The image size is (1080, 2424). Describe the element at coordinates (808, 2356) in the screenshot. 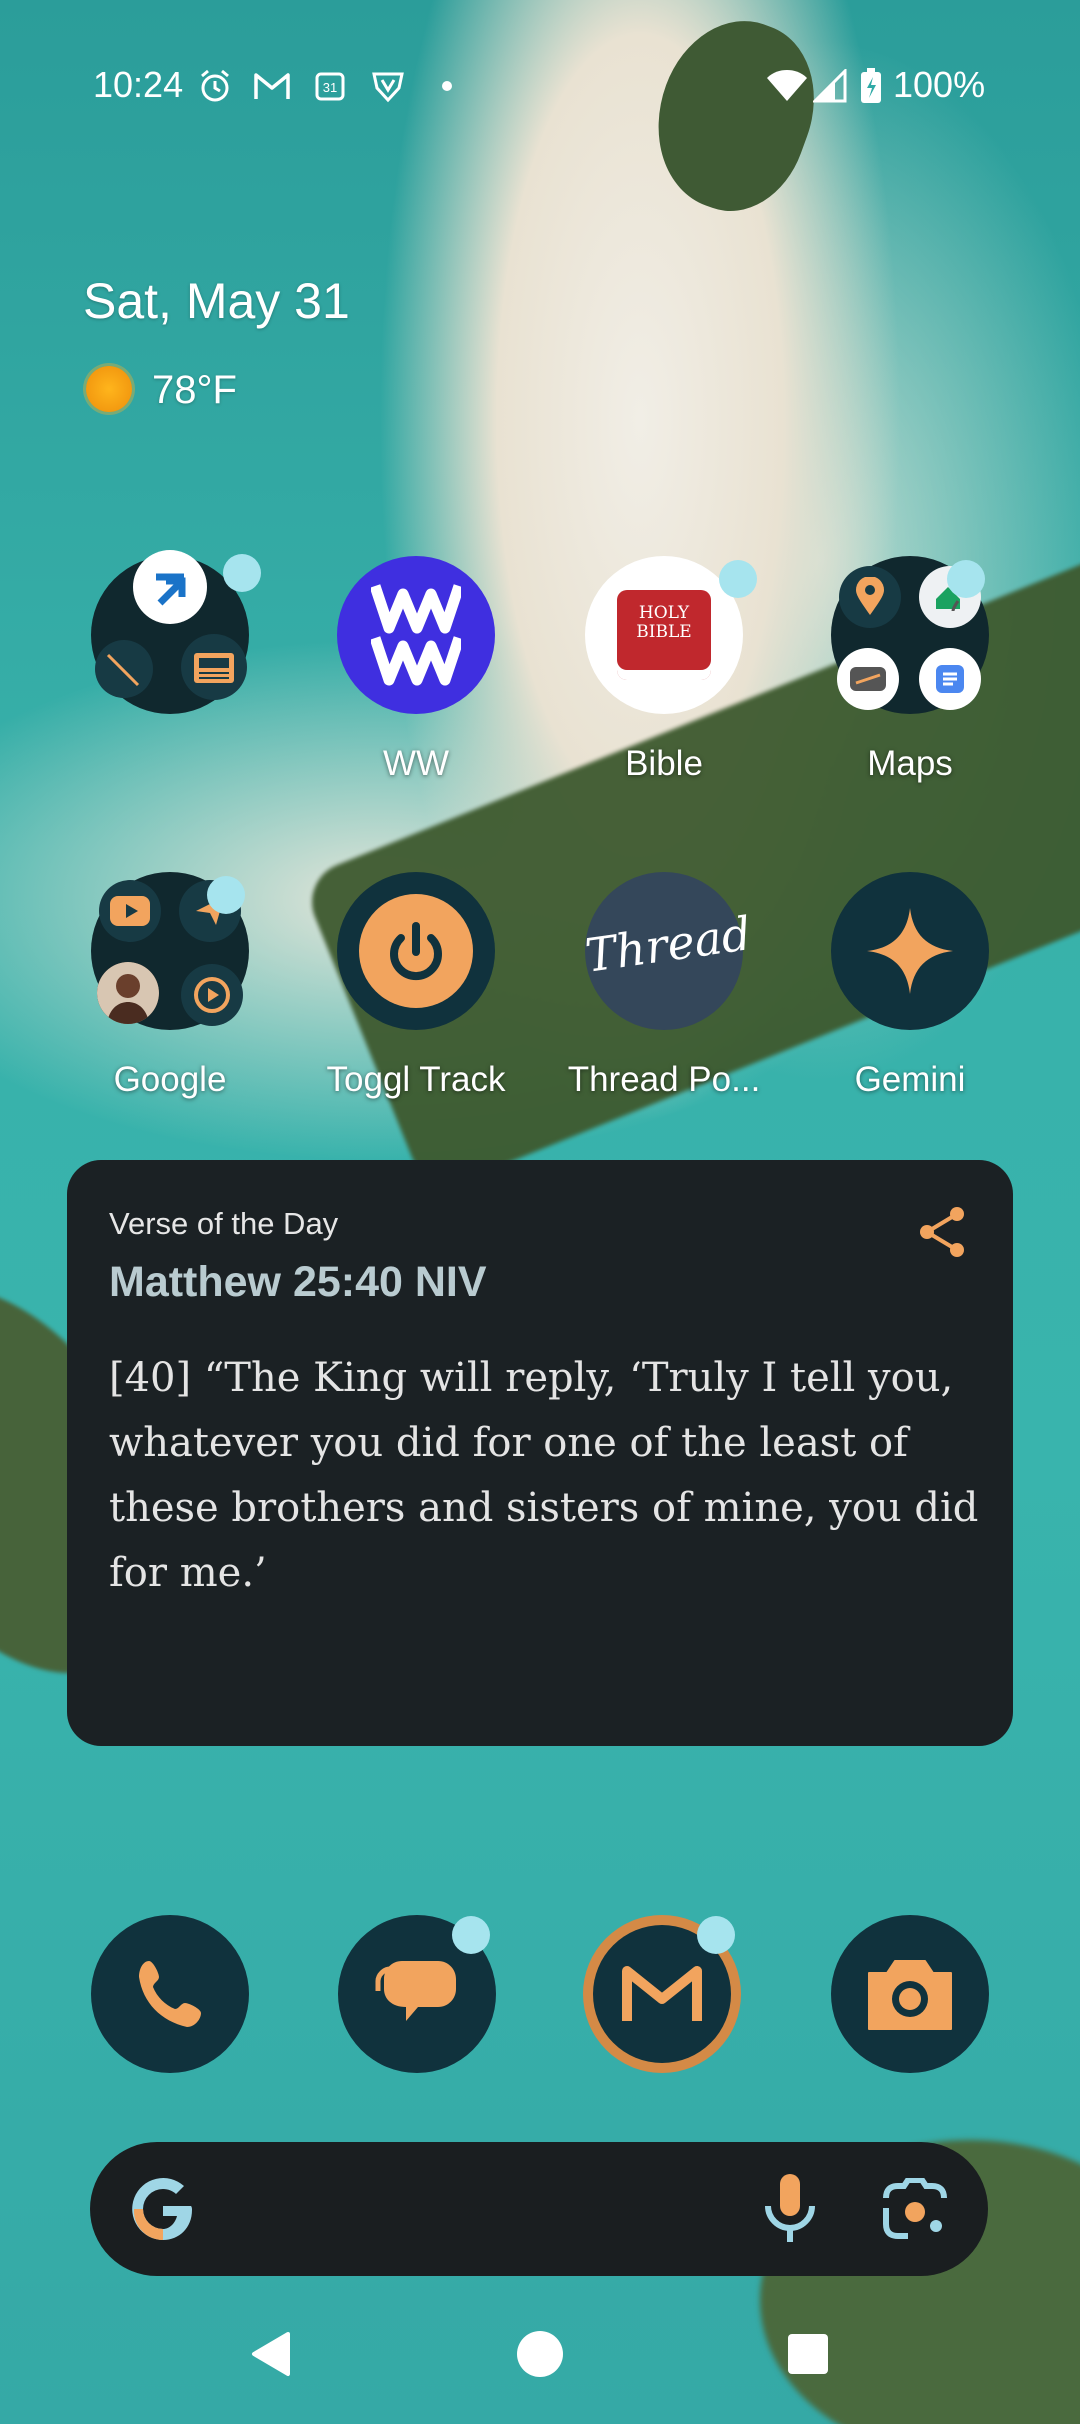

I see `recents-icon` at that location.